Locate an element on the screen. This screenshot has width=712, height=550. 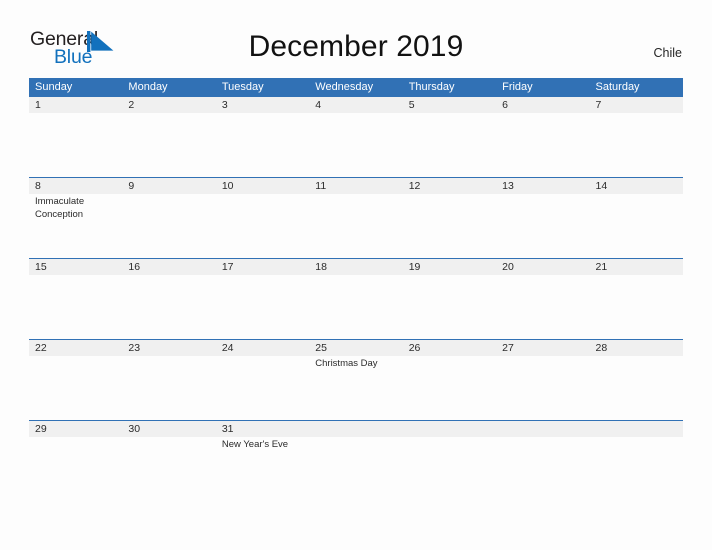
weekday-sunday: Sunday is located at coordinates (54, 87).